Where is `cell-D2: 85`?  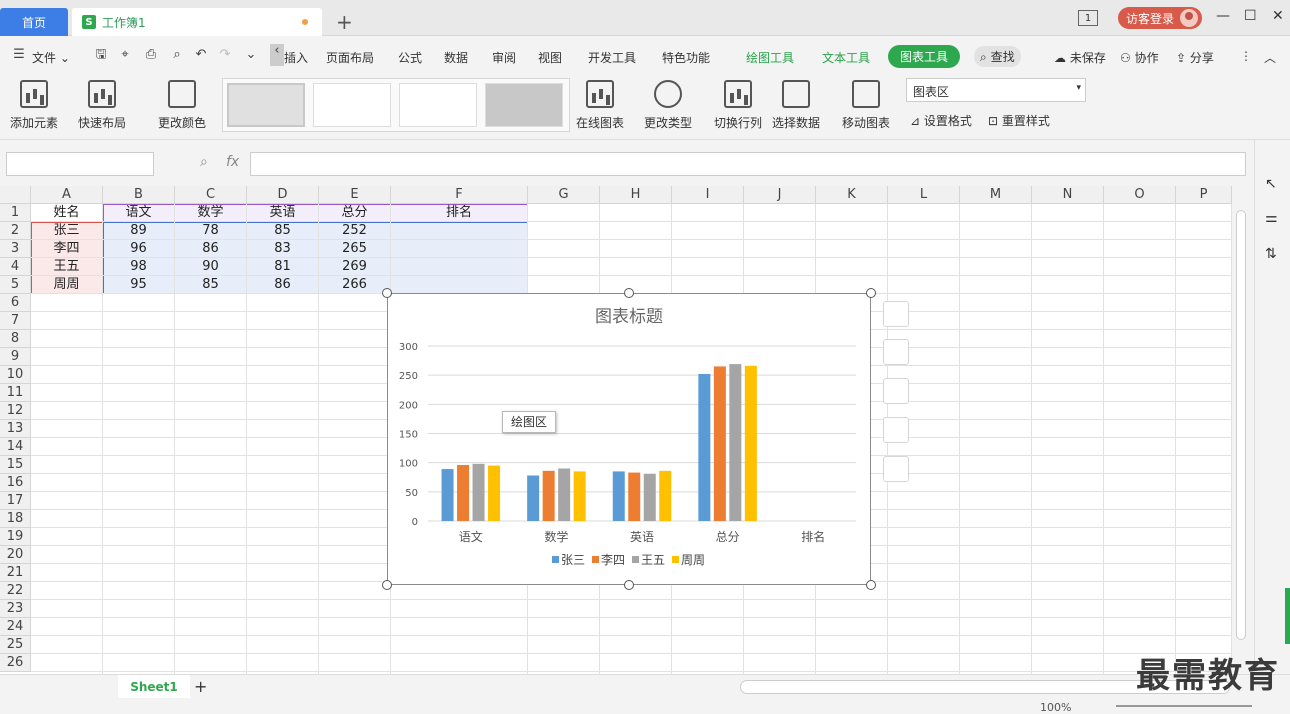 cell-D2: 85 is located at coordinates (283, 231).